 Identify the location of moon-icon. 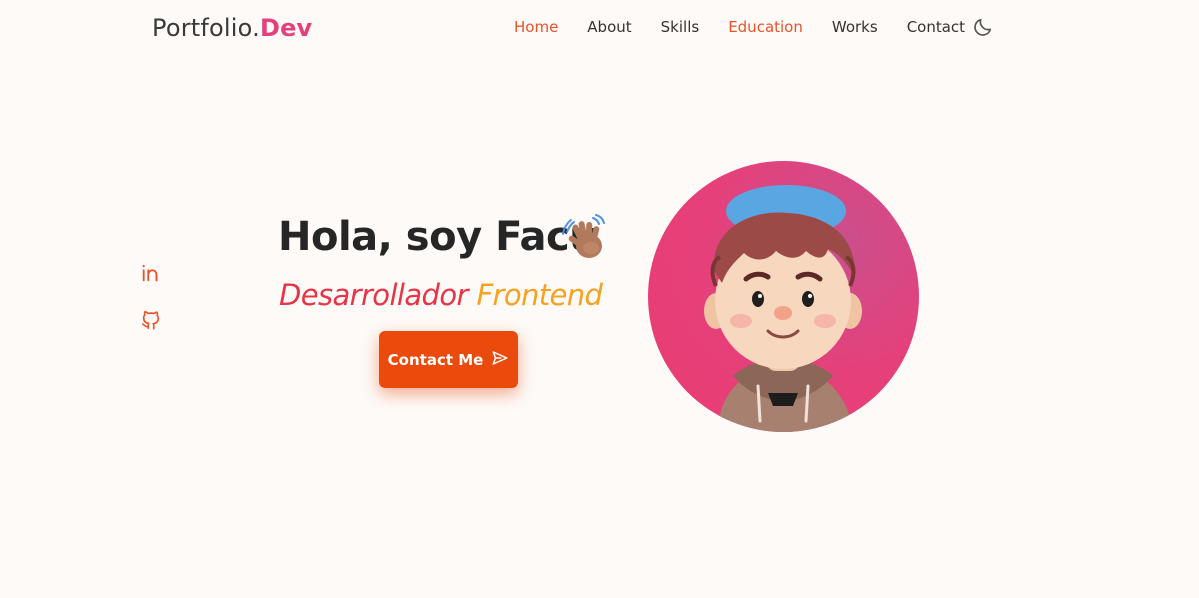
(983, 27).